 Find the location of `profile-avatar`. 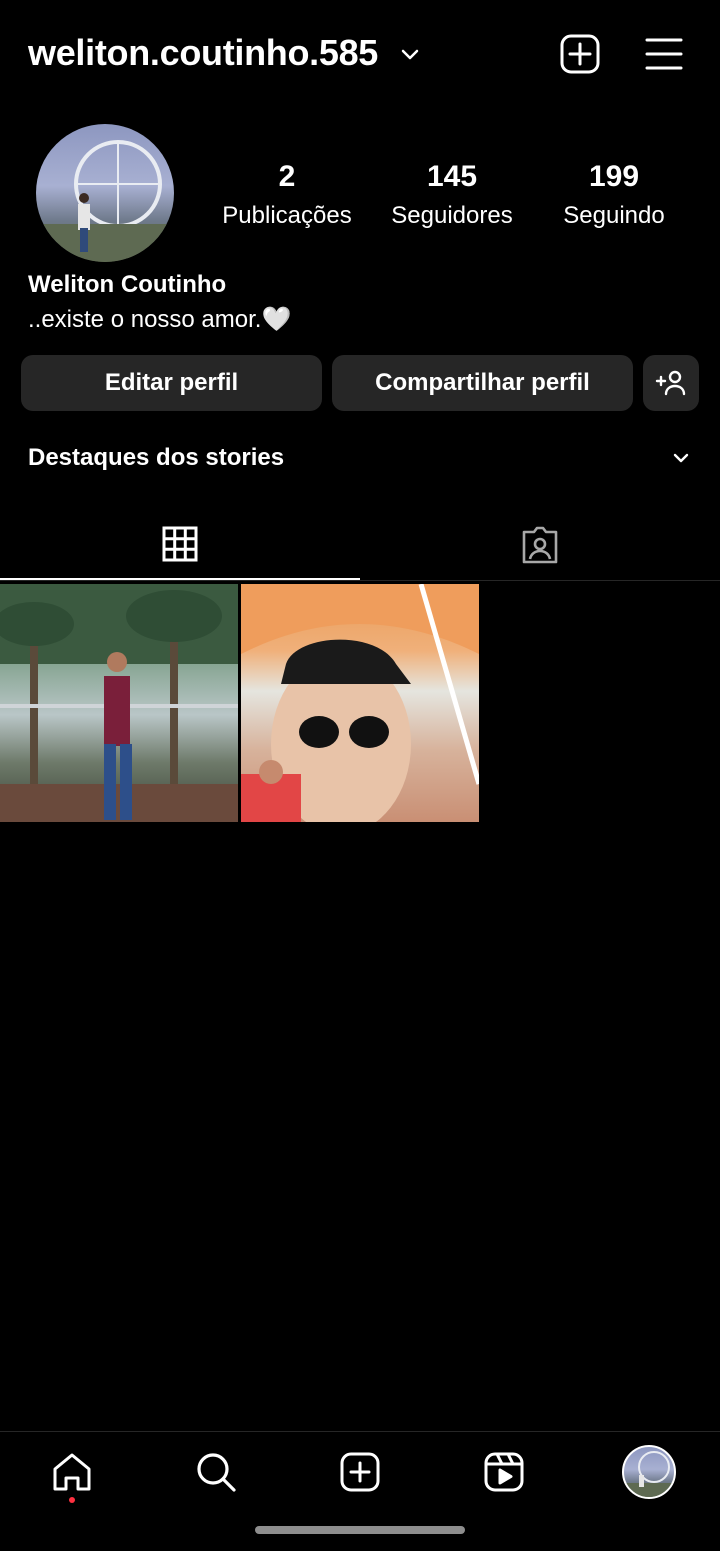

profile-avatar is located at coordinates (105, 193).